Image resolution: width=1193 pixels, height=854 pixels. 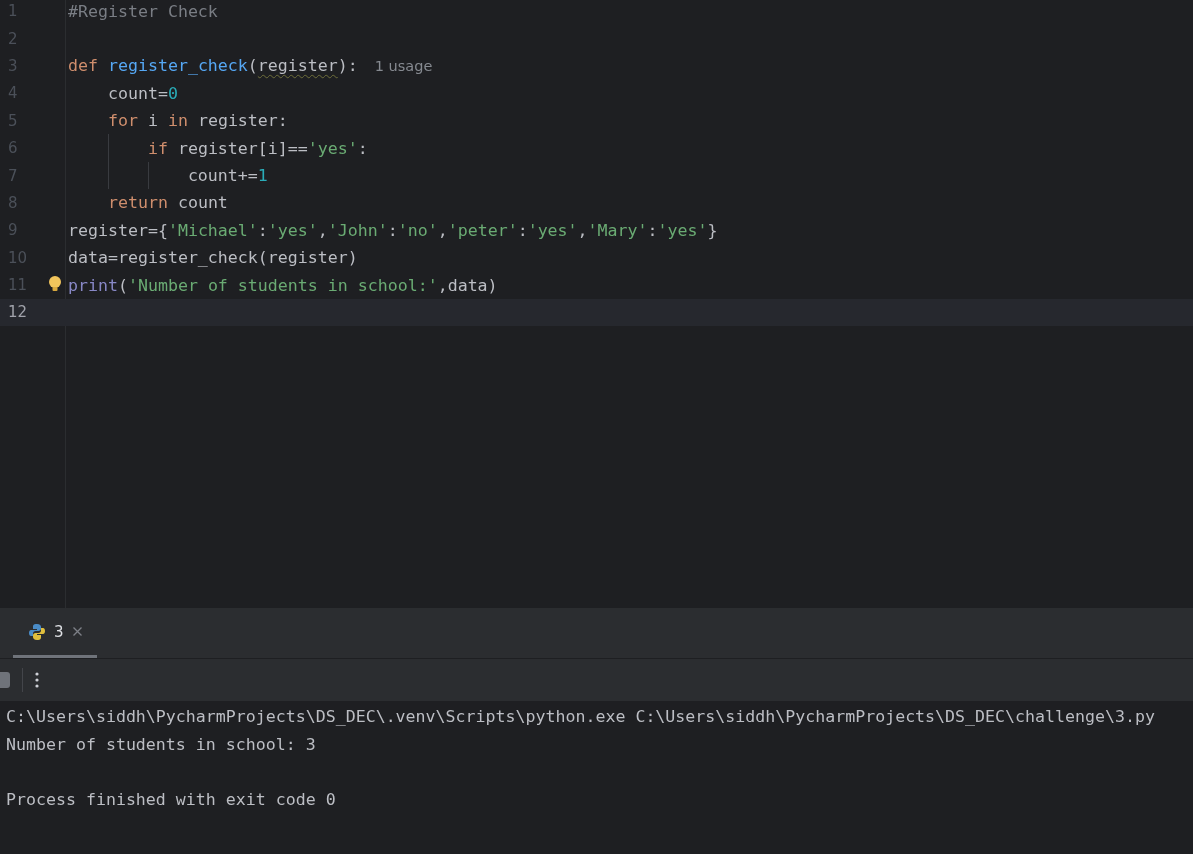 What do you see at coordinates (142, 93) in the screenshot?
I see `code-line: count=0` at bounding box center [142, 93].